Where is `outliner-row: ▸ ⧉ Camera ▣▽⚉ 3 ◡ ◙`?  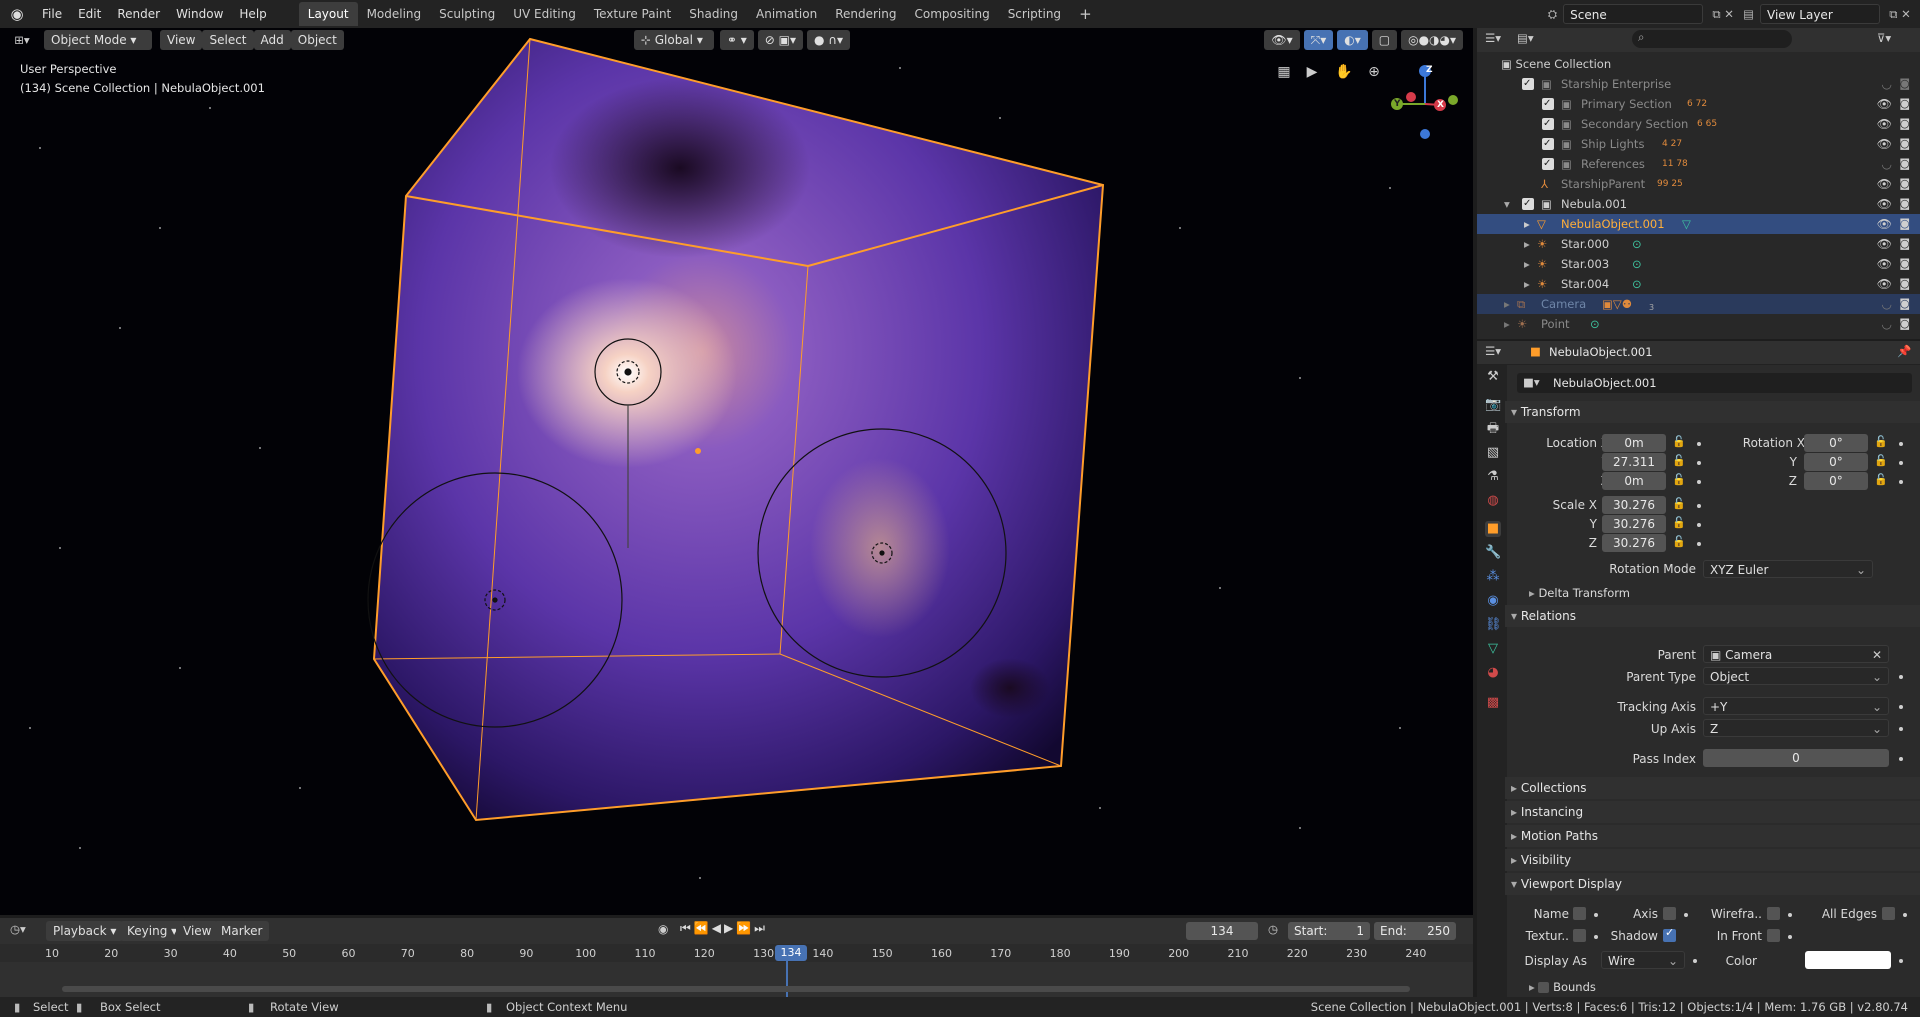
outliner-row: ▸ ⧉ Camera ▣▽⚉ 3 ◡ ◙ is located at coordinates (1698, 304).